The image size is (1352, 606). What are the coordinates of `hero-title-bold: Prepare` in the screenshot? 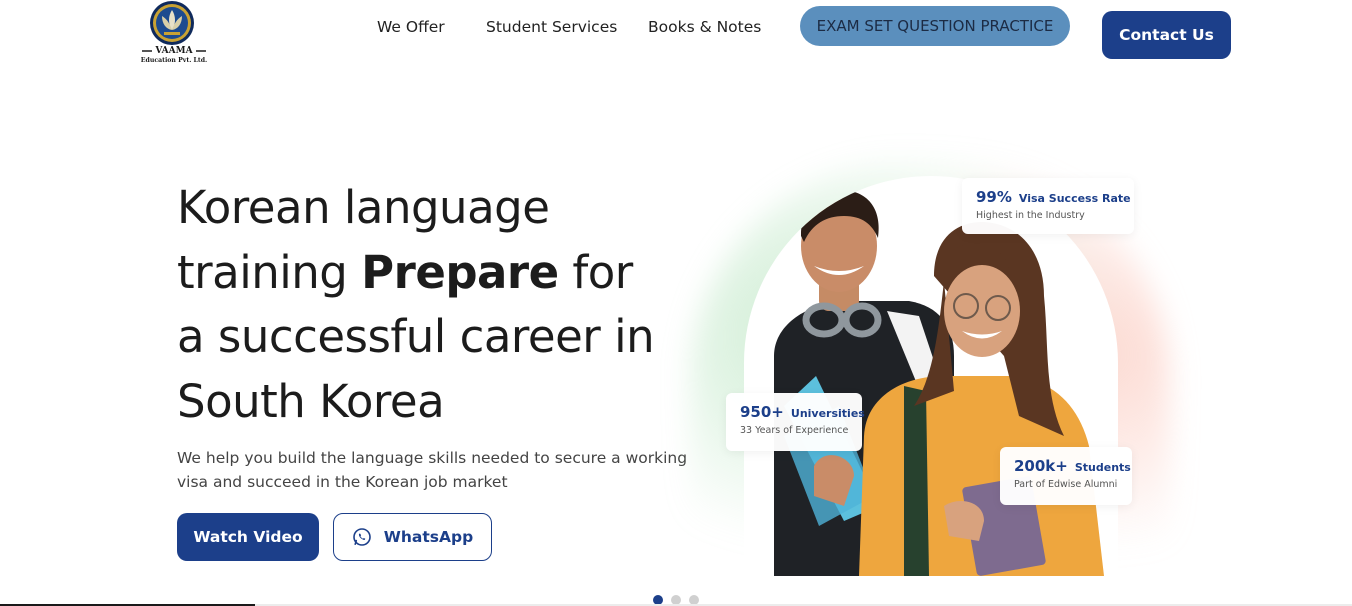 It's located at (460, 272).